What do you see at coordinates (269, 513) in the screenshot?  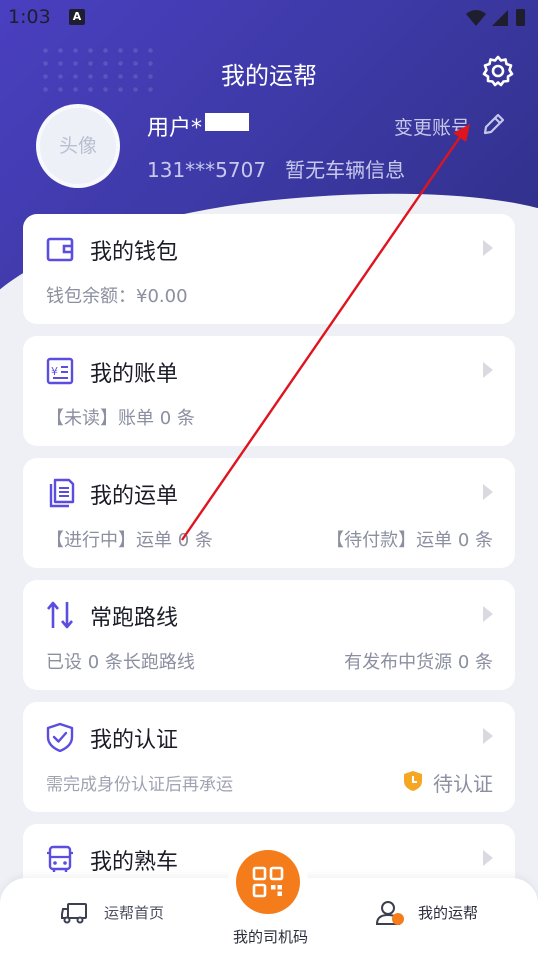 I see `order-card: 我的运单 【进行中】运单 0 条 【待付款】运单 0 条` at bounding box center [269, 513].